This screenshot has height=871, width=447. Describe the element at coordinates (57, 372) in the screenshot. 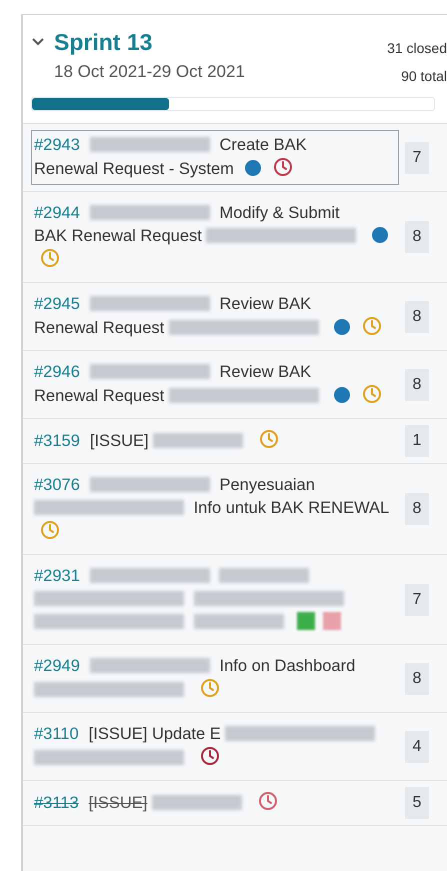

I see `task-id: #2946` at that location.